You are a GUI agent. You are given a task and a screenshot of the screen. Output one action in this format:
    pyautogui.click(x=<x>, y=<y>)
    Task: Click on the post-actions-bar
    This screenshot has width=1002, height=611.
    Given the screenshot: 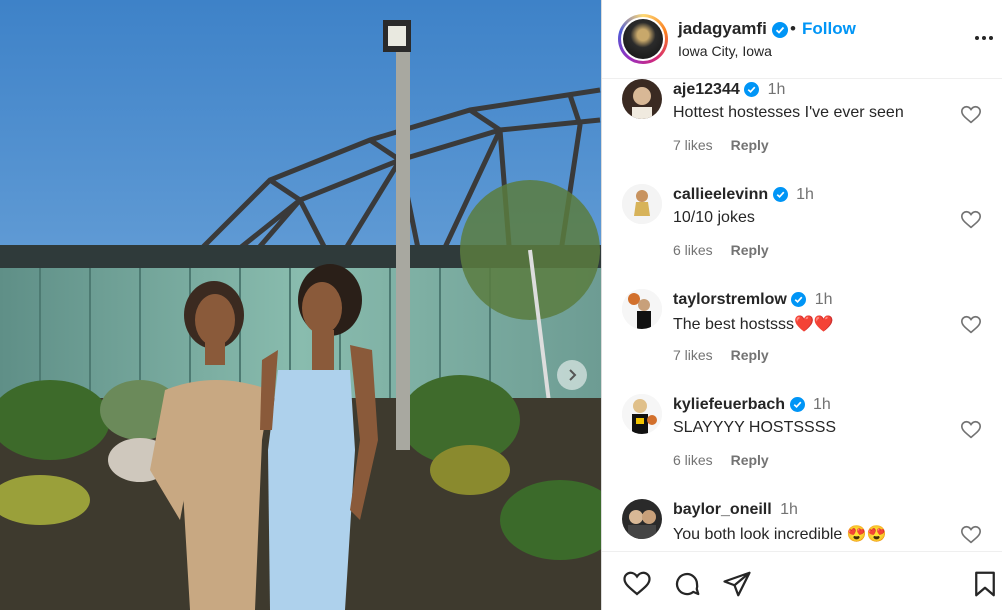 What is the action you would take?
    pyautogui.click(x=802, y=581)
    